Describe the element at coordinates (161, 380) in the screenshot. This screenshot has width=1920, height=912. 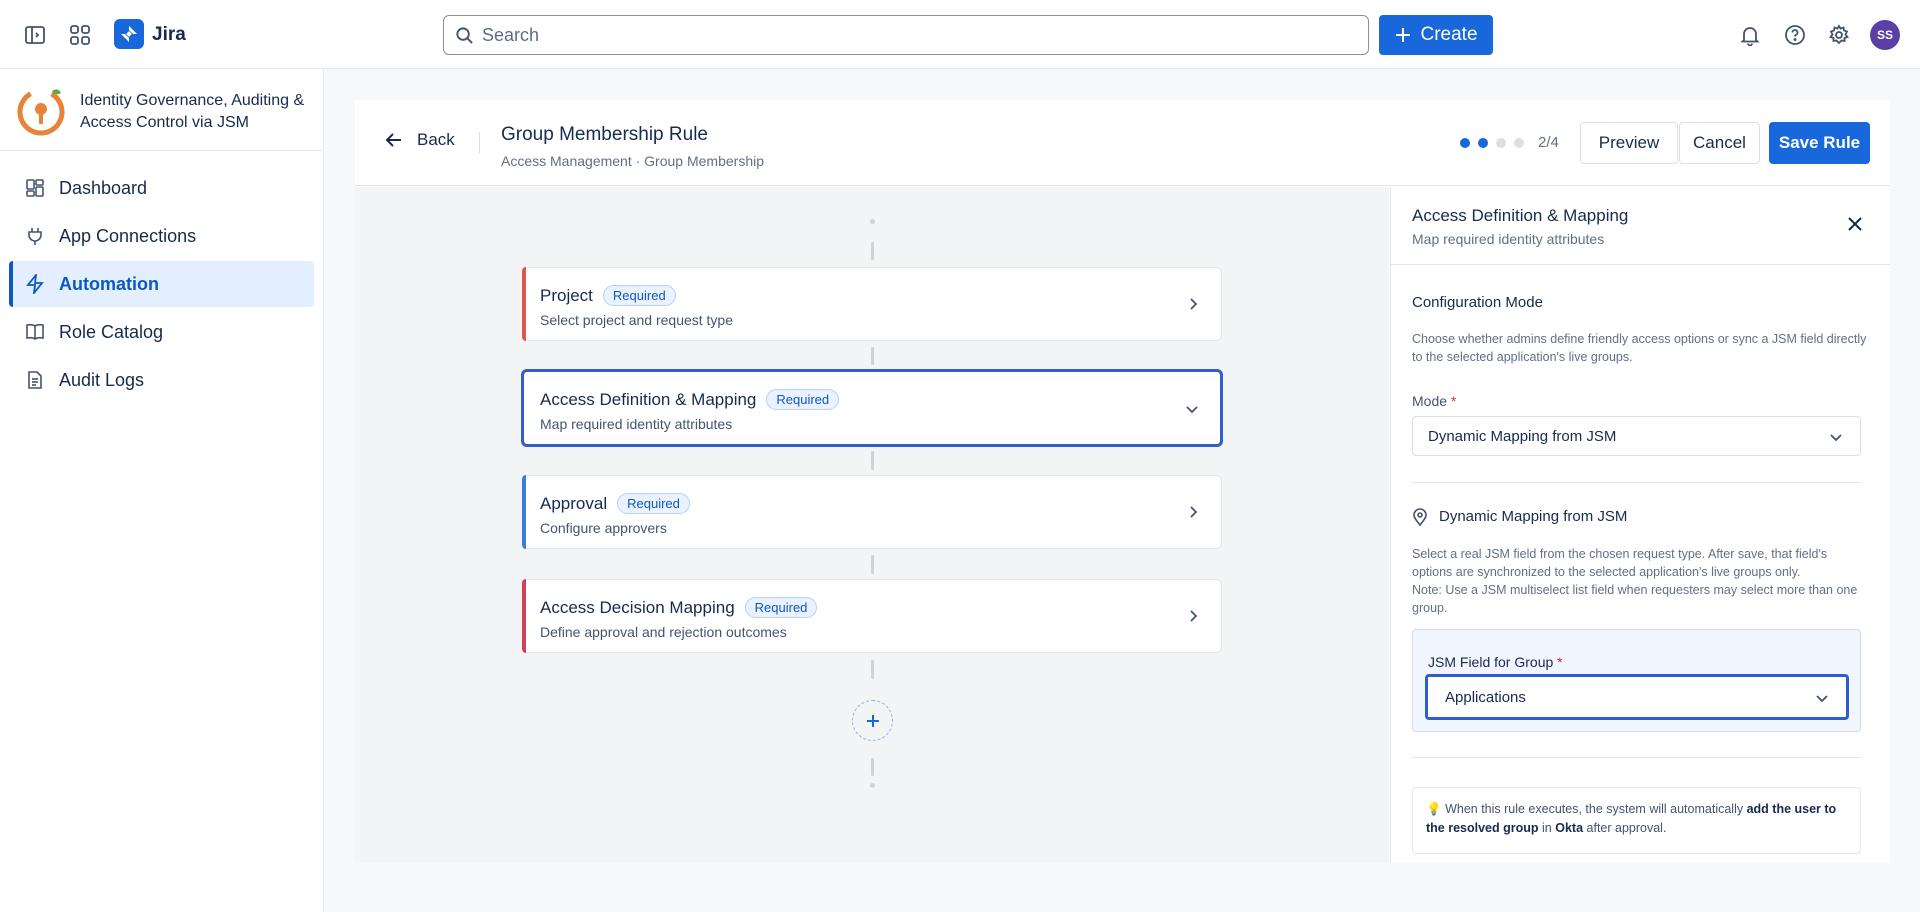
I see `sidebar-item-audit-logs: Audit Logs` at that location.